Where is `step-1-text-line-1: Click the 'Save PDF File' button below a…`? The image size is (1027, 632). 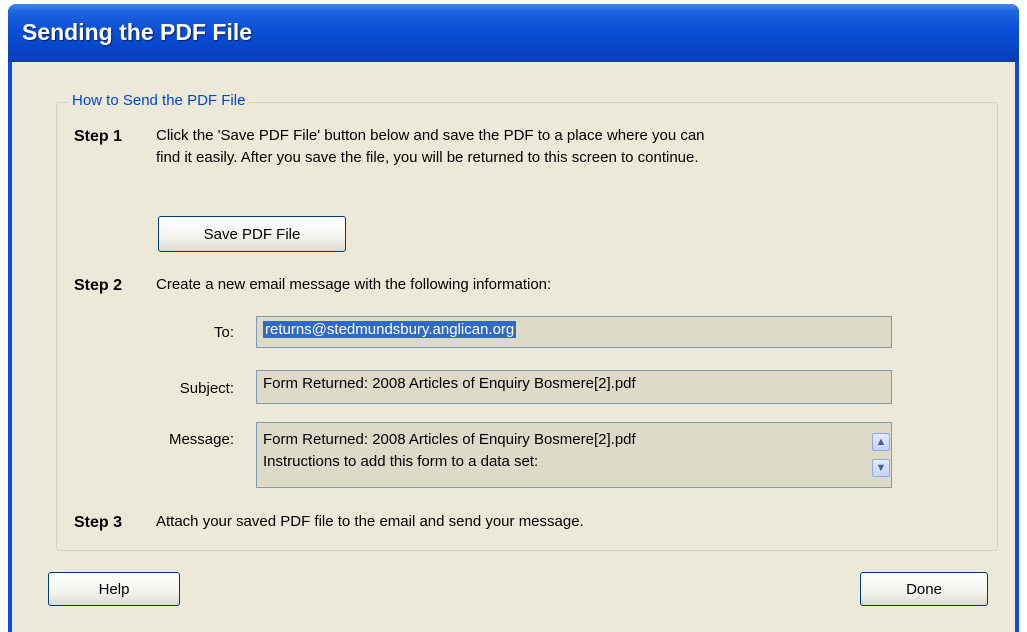 step-1-text-line-1: Click the 'Save PDF File' button below a… is located at coordinates (430, 135).